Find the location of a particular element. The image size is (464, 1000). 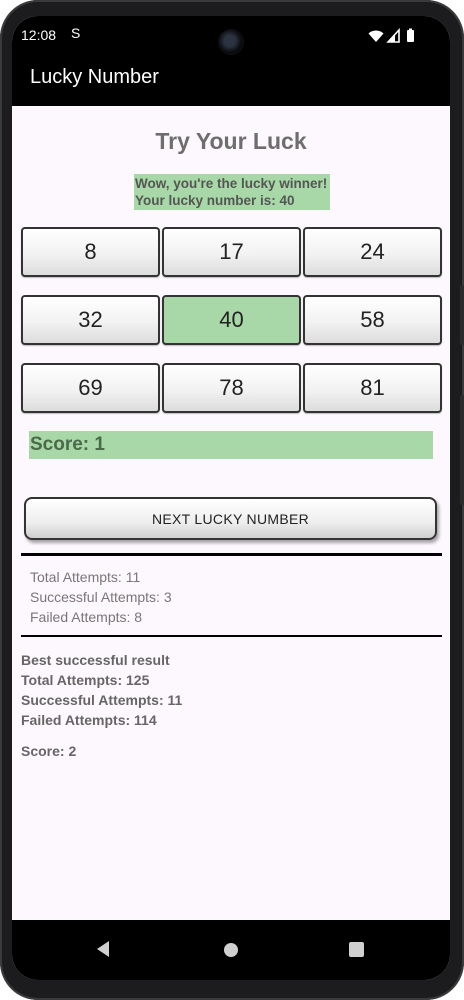

status-bar: 12:08 S is located at coordinates (231, 36).